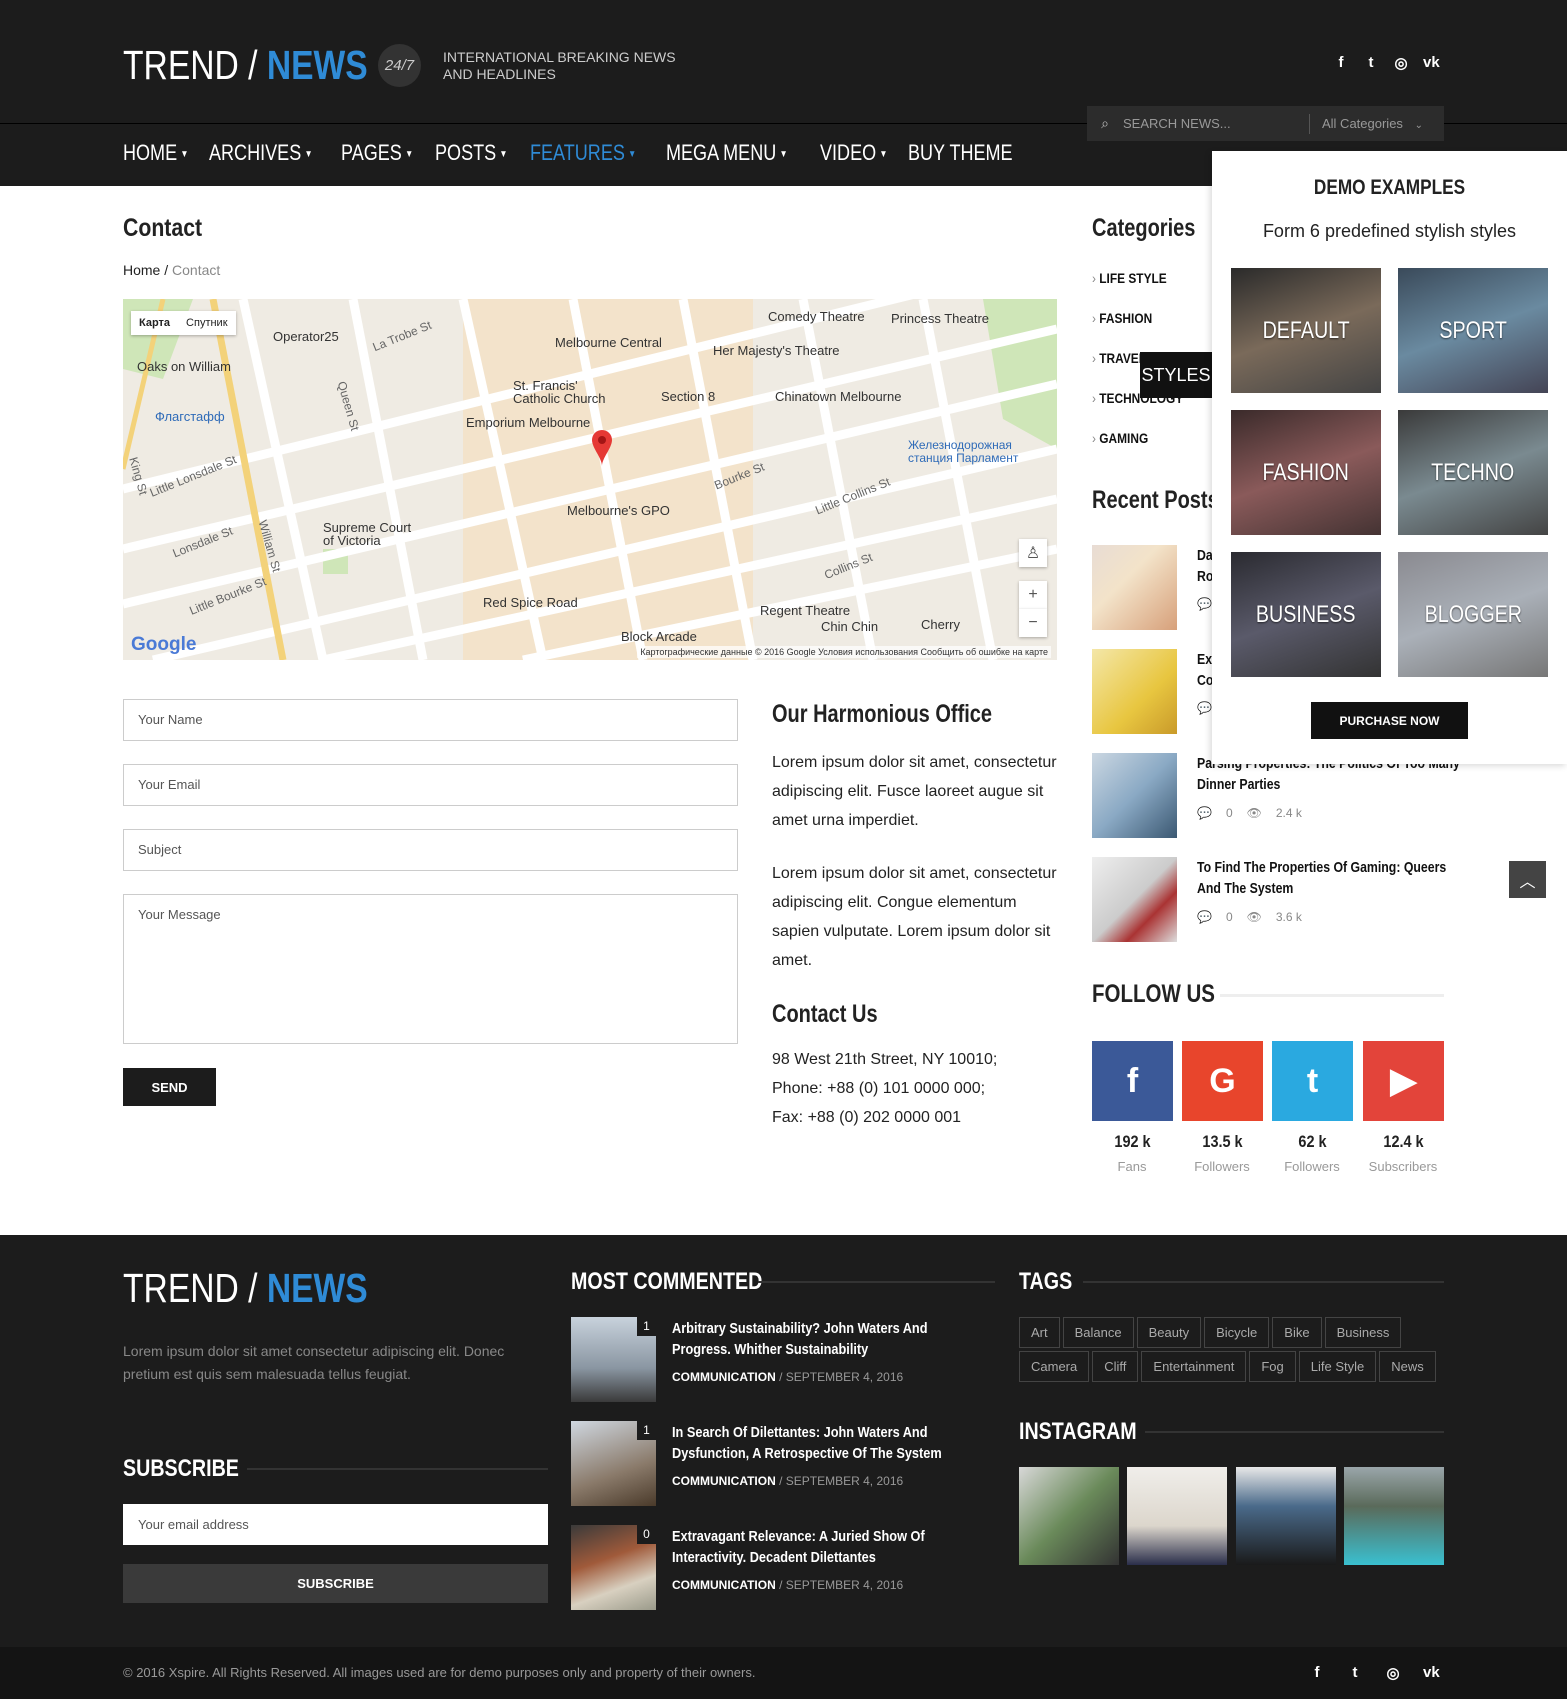  I want to click on map-label: Supreme Court of Victoria, so click(367, 534).